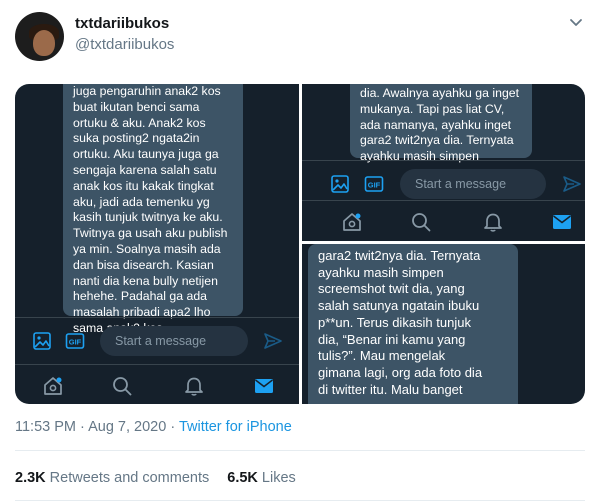  I want to click on message-line: p**un. Terus dikasih tunjuk, so click(394, 322).